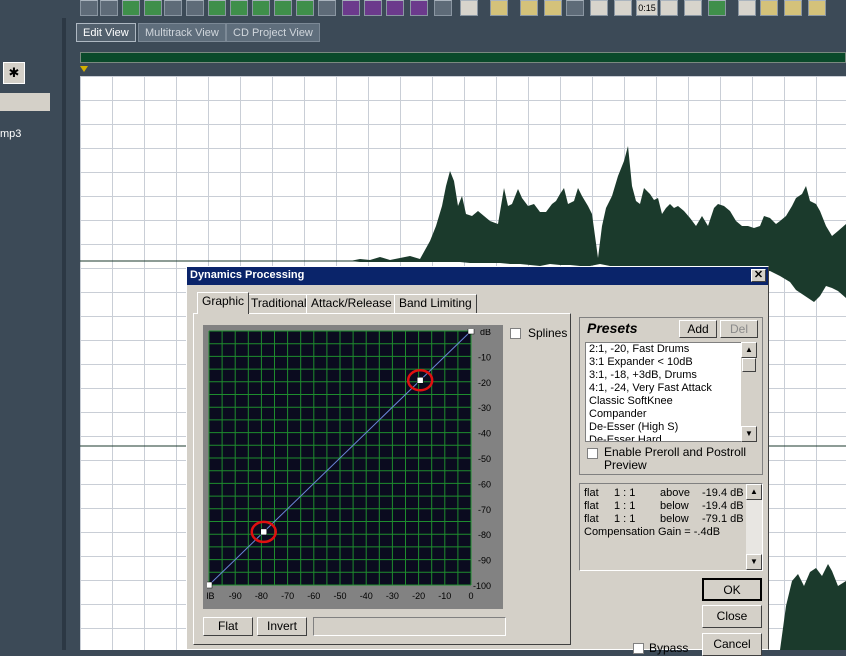 This screenshot has height=656, width=846. I want to click on cancel-button: Cancel, so click(732, 644).